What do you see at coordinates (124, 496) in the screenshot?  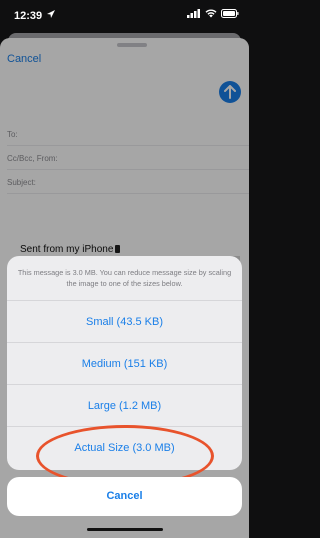 I see `action-sheet-cancel-button: Cancel` at bounding box center [124, 496].